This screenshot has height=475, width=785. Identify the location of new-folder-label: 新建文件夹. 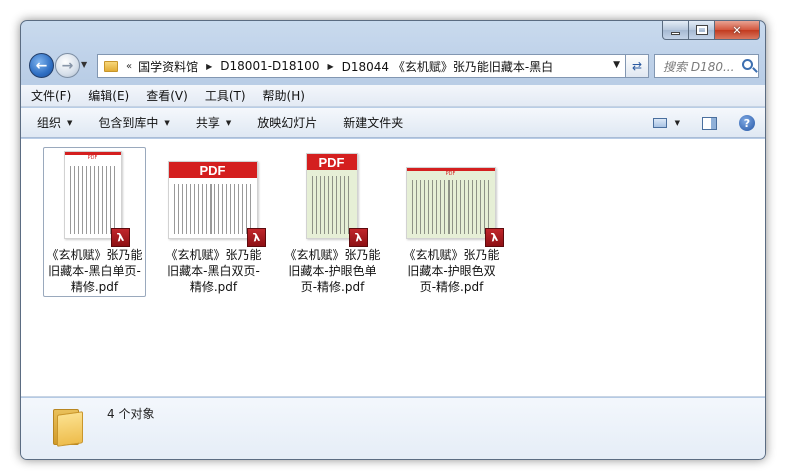
(373, 123).